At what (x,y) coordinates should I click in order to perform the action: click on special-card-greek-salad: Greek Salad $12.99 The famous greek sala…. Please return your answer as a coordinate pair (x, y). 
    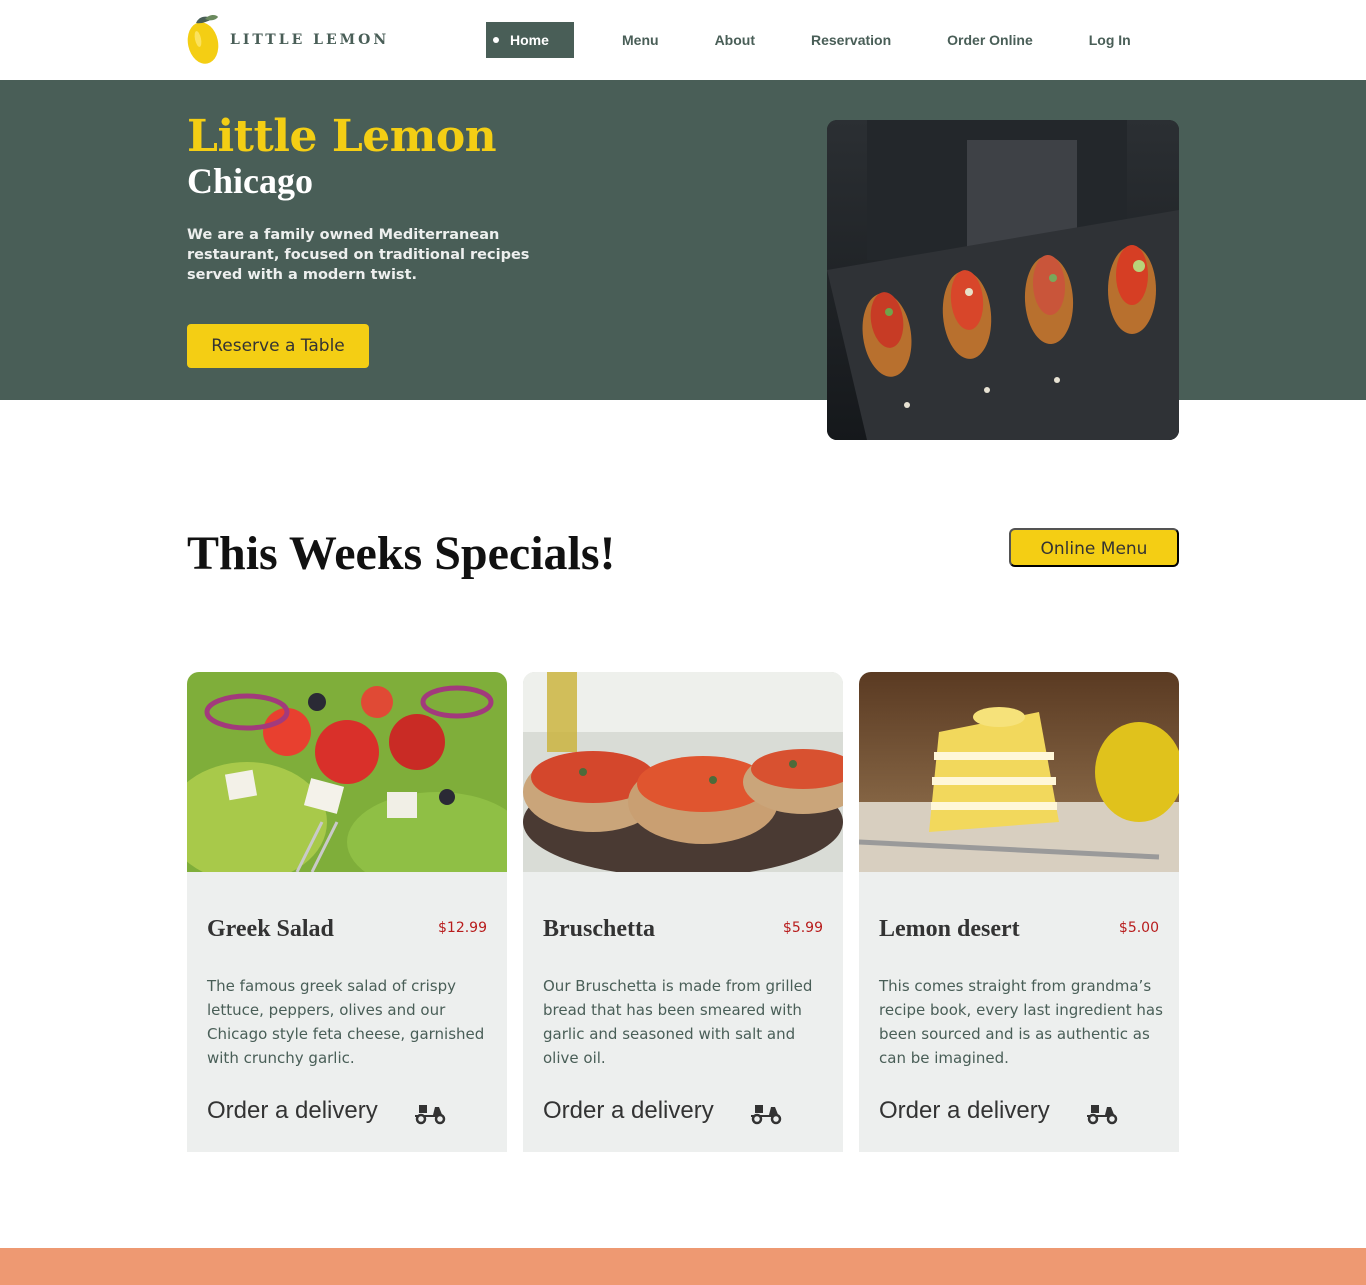
    Looking at the image, I should click on (347, 912).